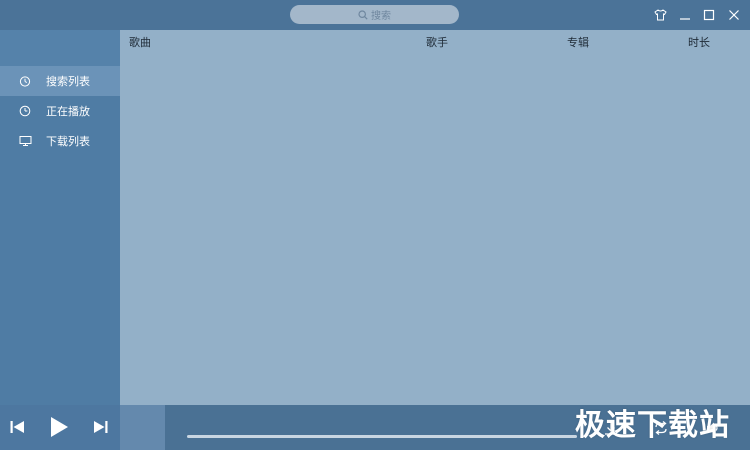  I want to click on title-bar: 搜索, so click(375, 15).